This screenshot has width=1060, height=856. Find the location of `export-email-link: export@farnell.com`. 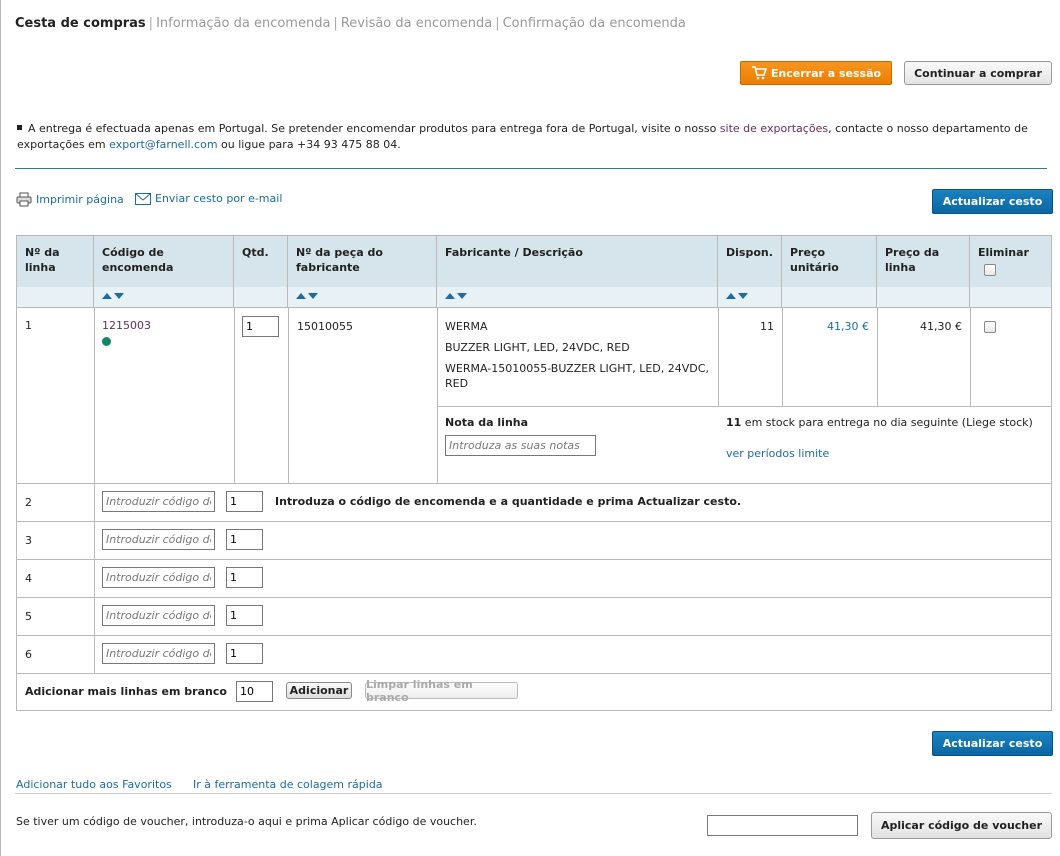

export-email-link: export@farnell.com is located at coordinates (163, 144).